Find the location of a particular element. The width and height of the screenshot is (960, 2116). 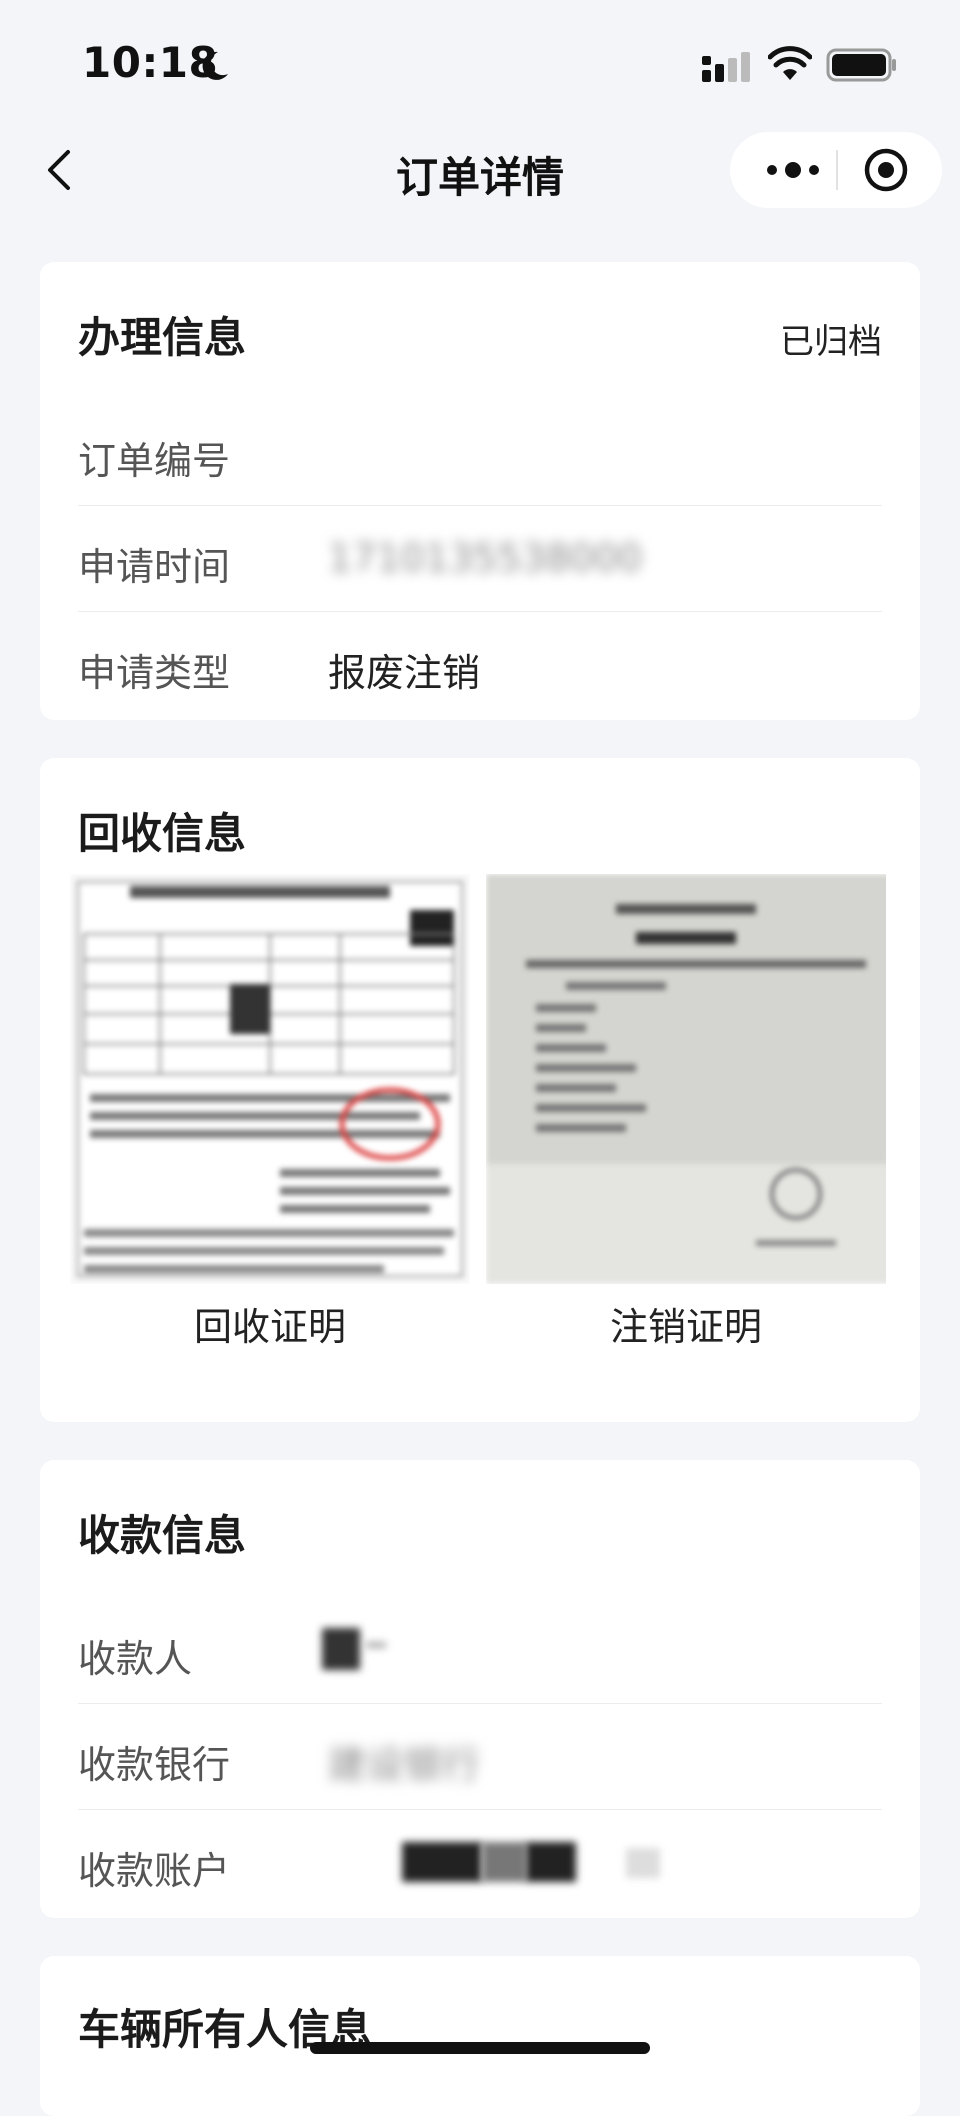

apply-type-value: 报废注销 is located at coordinates (404, 673).